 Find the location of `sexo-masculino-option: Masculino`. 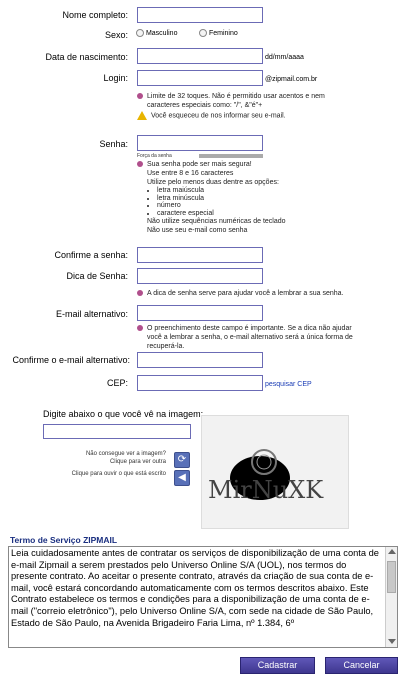

sexo-masculino-option: Masculino is located at coordinates (156, 33).